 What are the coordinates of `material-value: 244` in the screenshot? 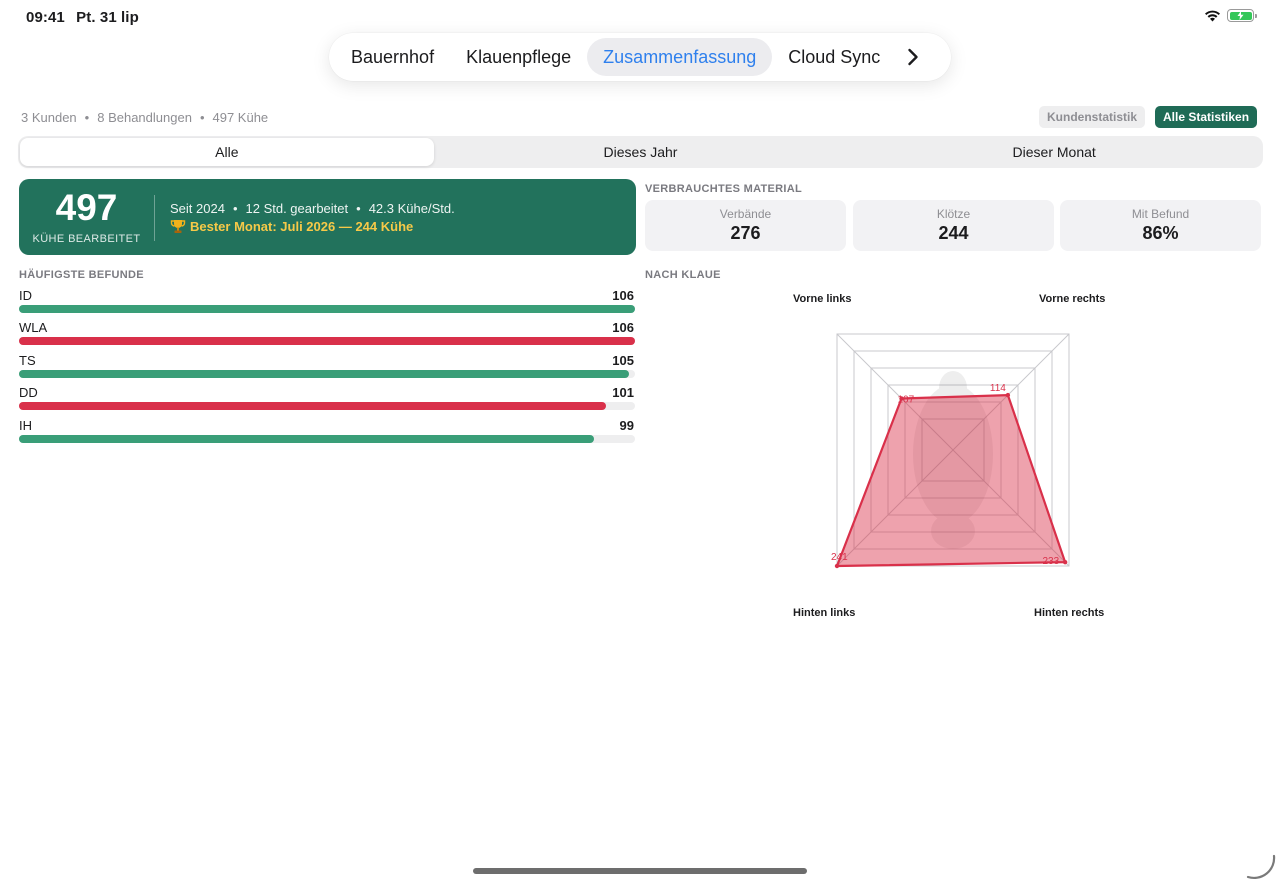 It's located at (953, 233).